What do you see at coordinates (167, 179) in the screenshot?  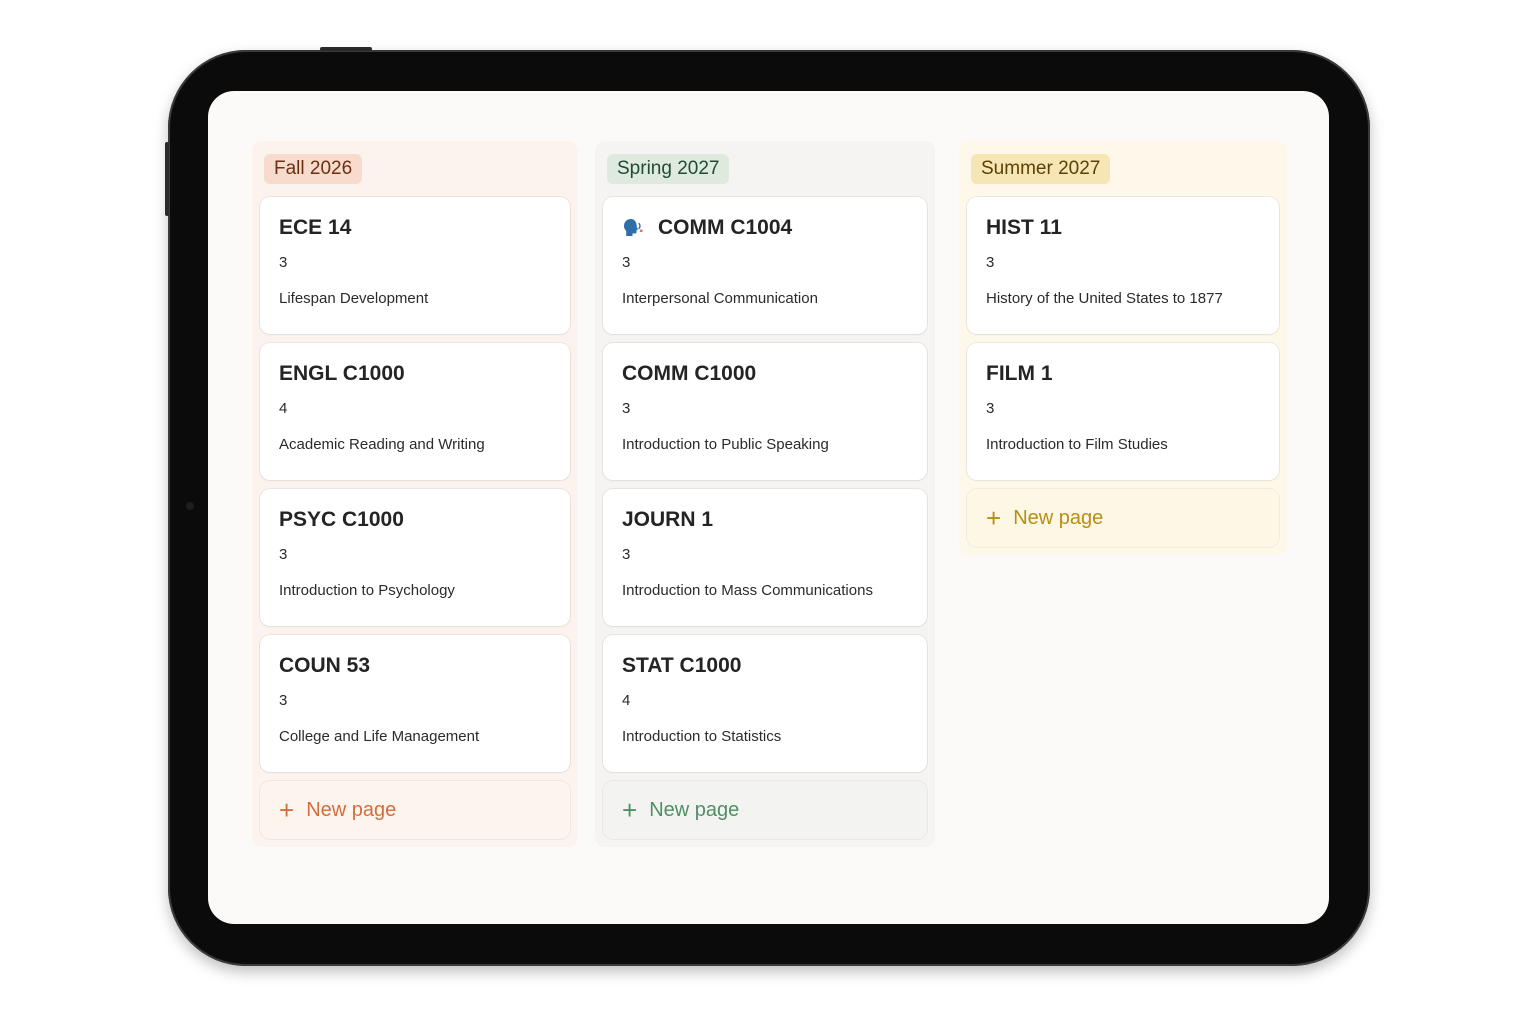 I see `side-button` at bounding box center [167, 179].